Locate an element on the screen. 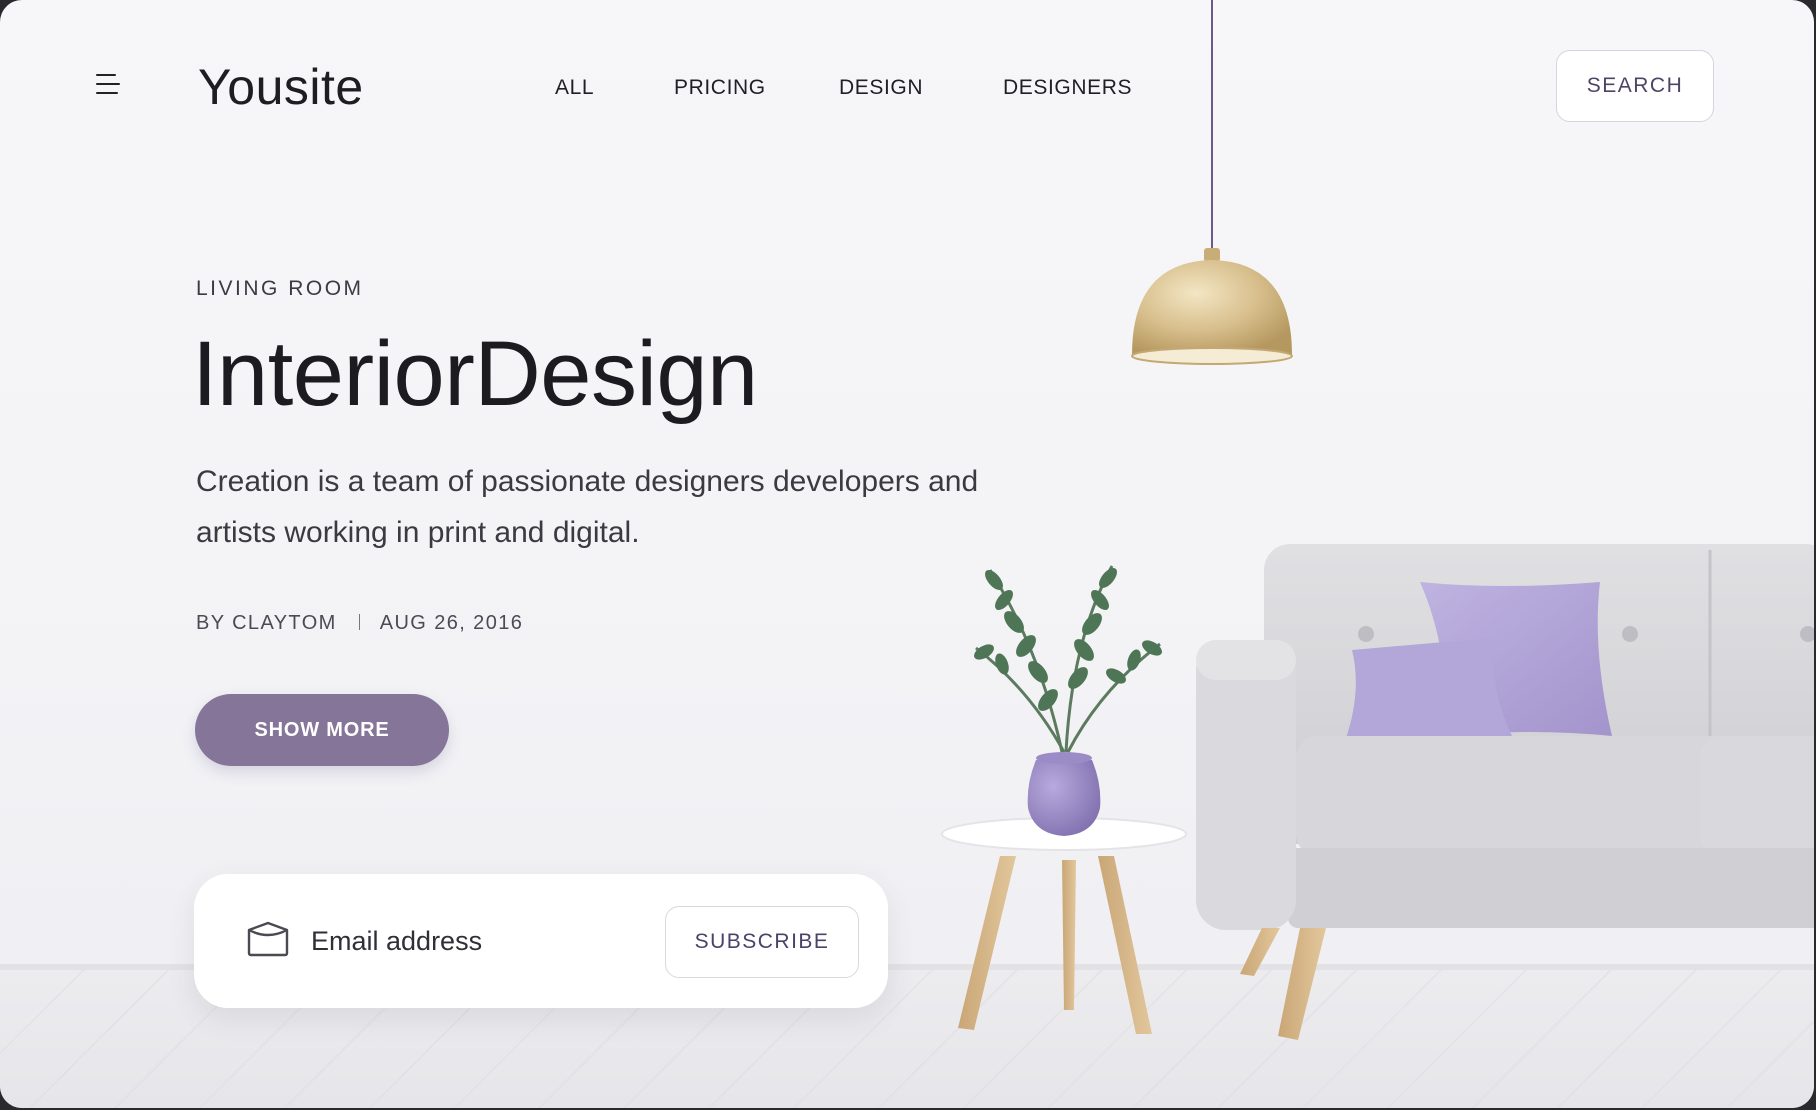 The width and height of the screenshot is (1816, 1110). meta-divider is located at coordinates (359, 622).